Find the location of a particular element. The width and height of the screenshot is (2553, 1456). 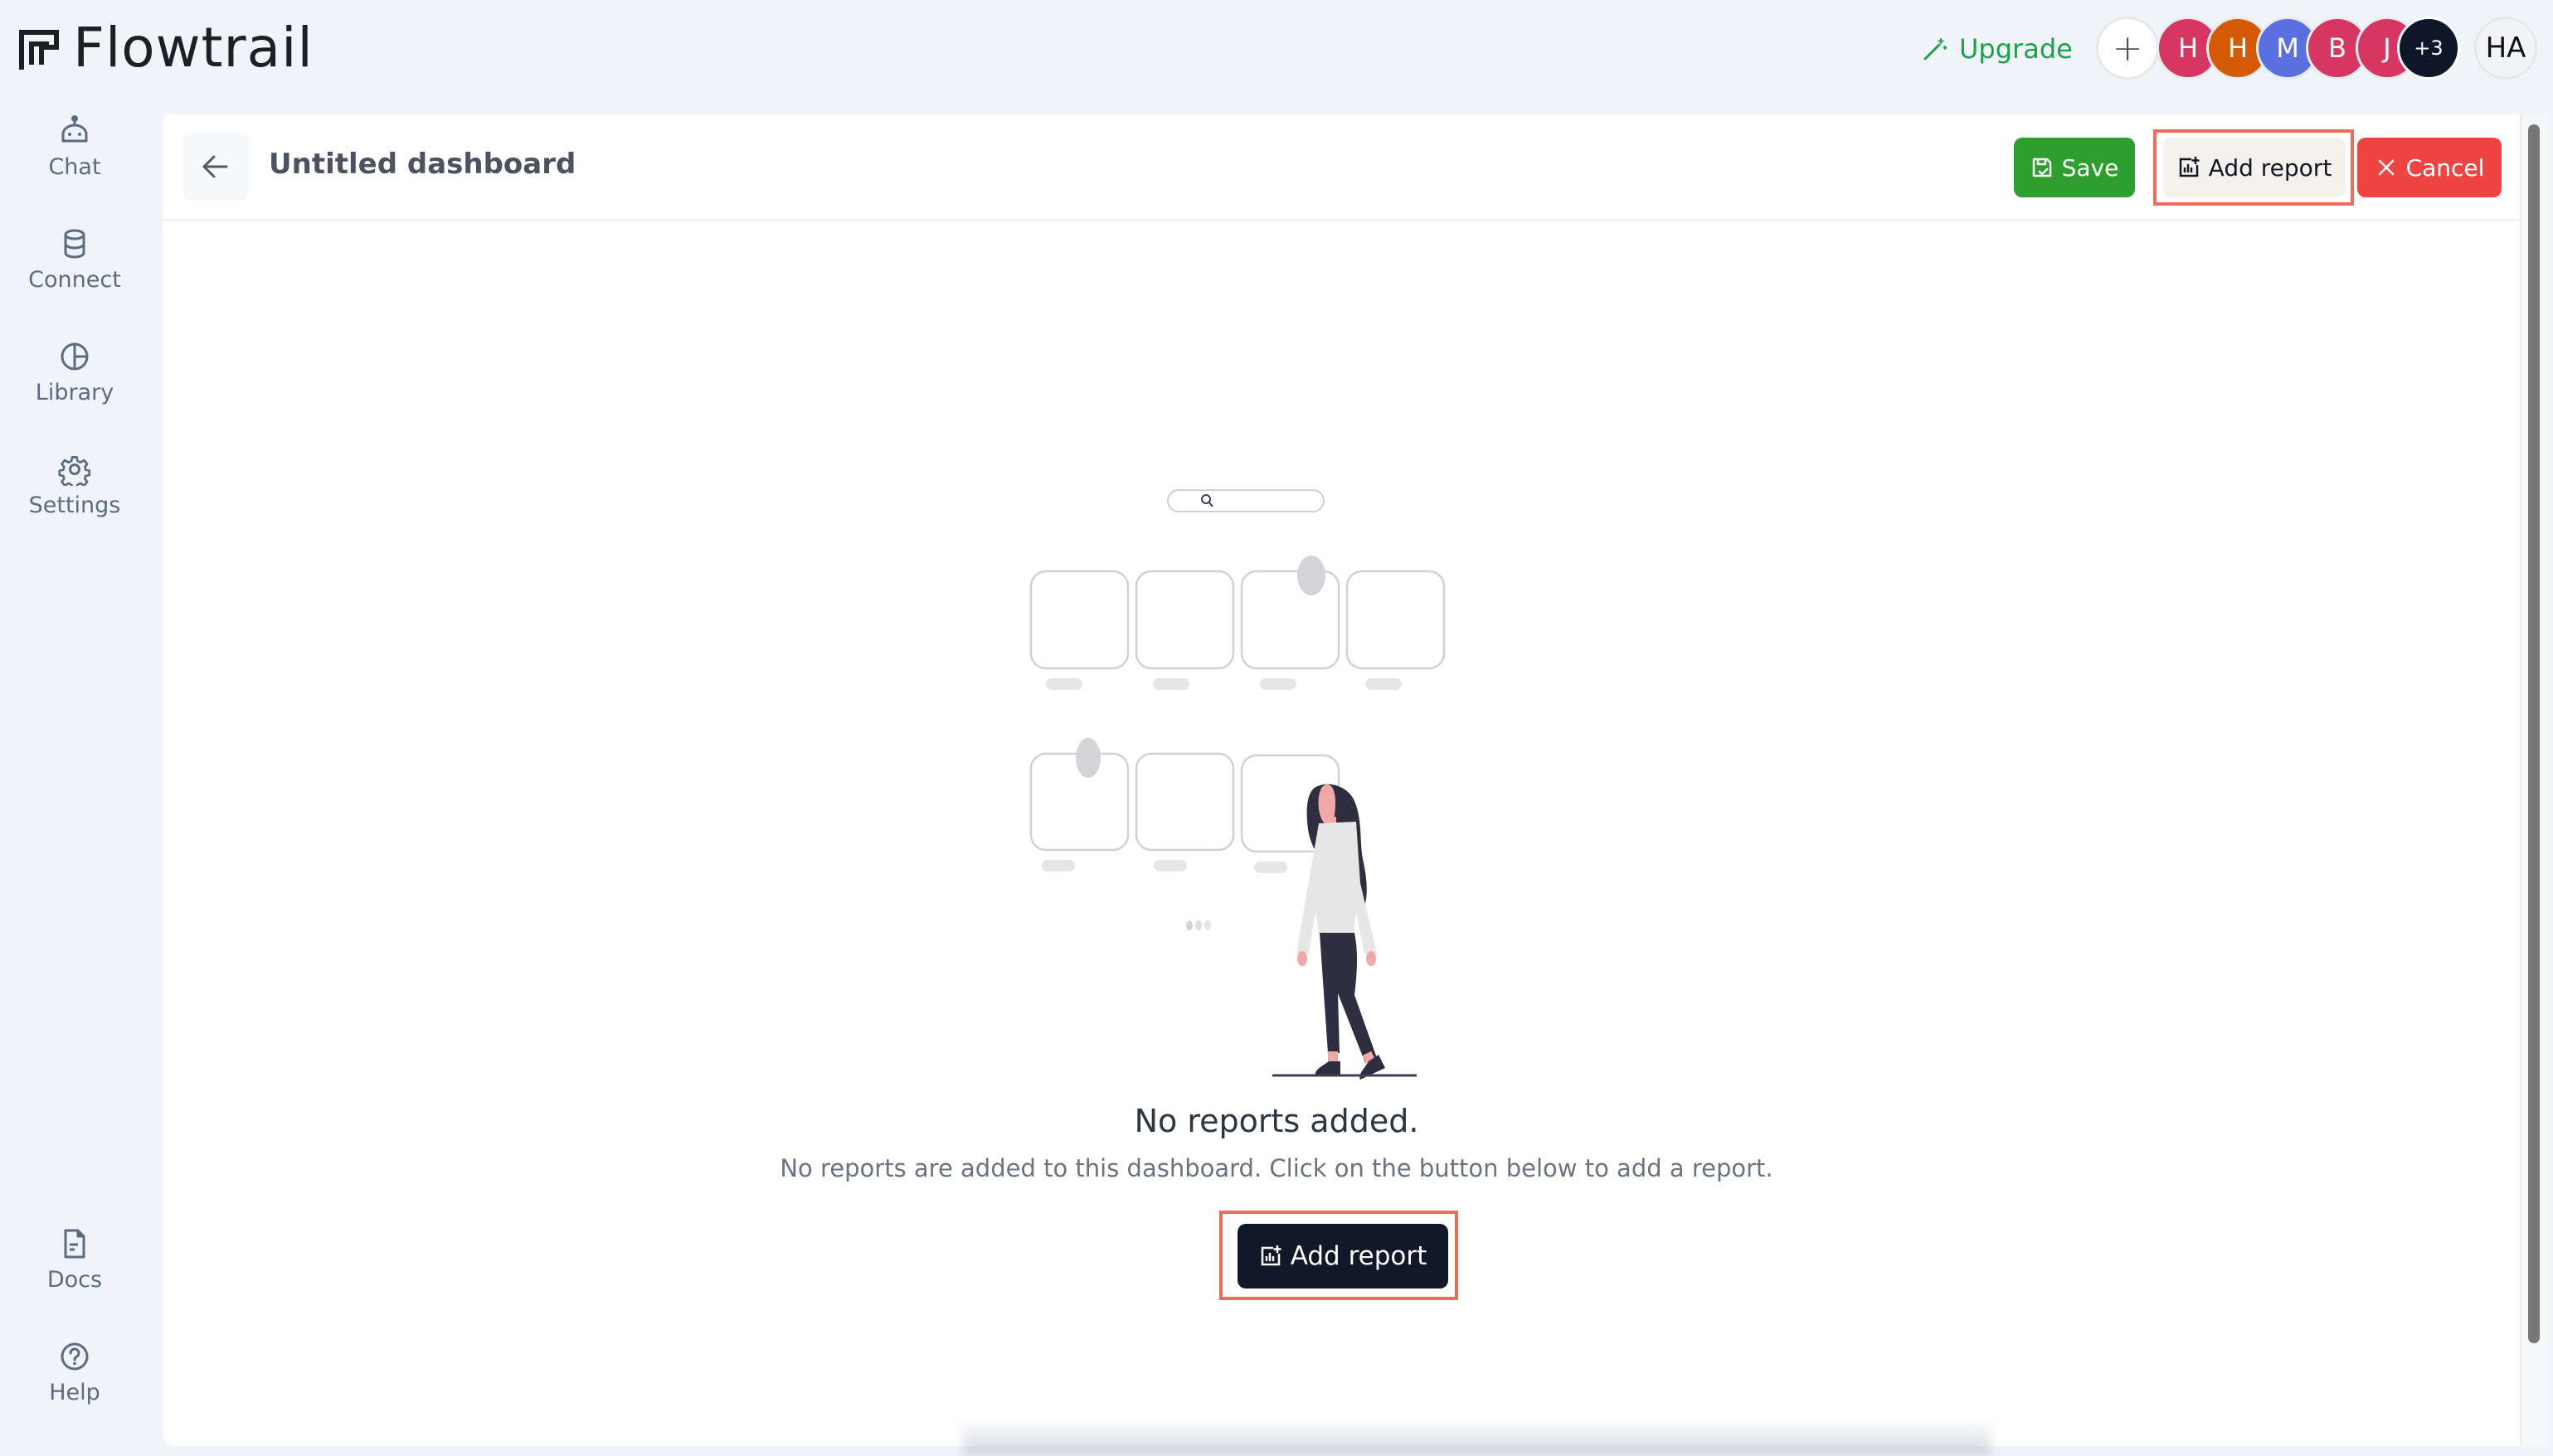

empty-dashboard-illustration-figure is located at coordinates (1221, 909).